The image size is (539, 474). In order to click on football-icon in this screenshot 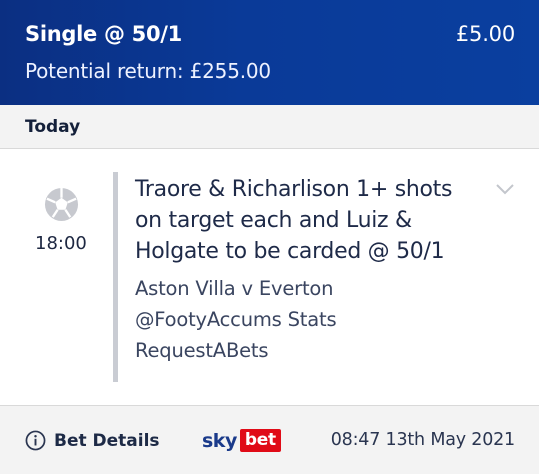, I will do `click(61, 204)`.